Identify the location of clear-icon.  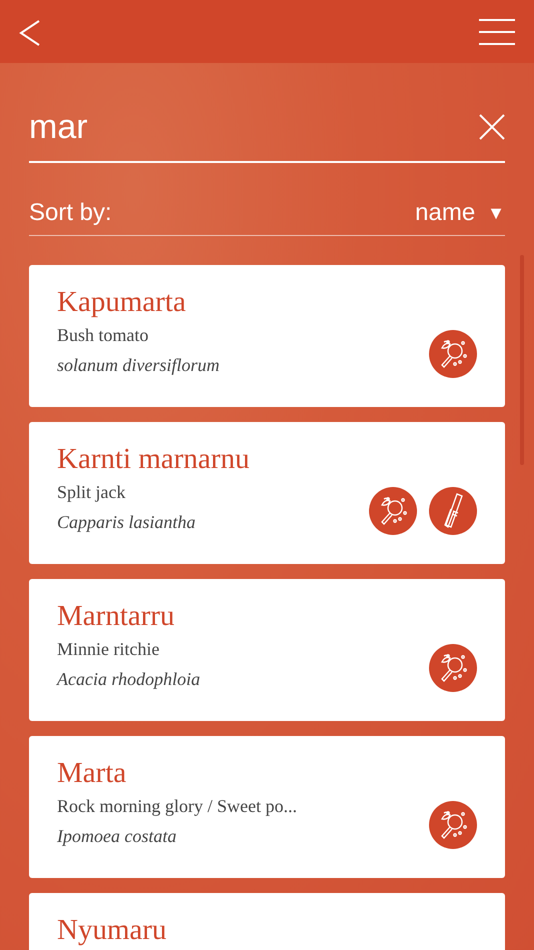
(492, 127).